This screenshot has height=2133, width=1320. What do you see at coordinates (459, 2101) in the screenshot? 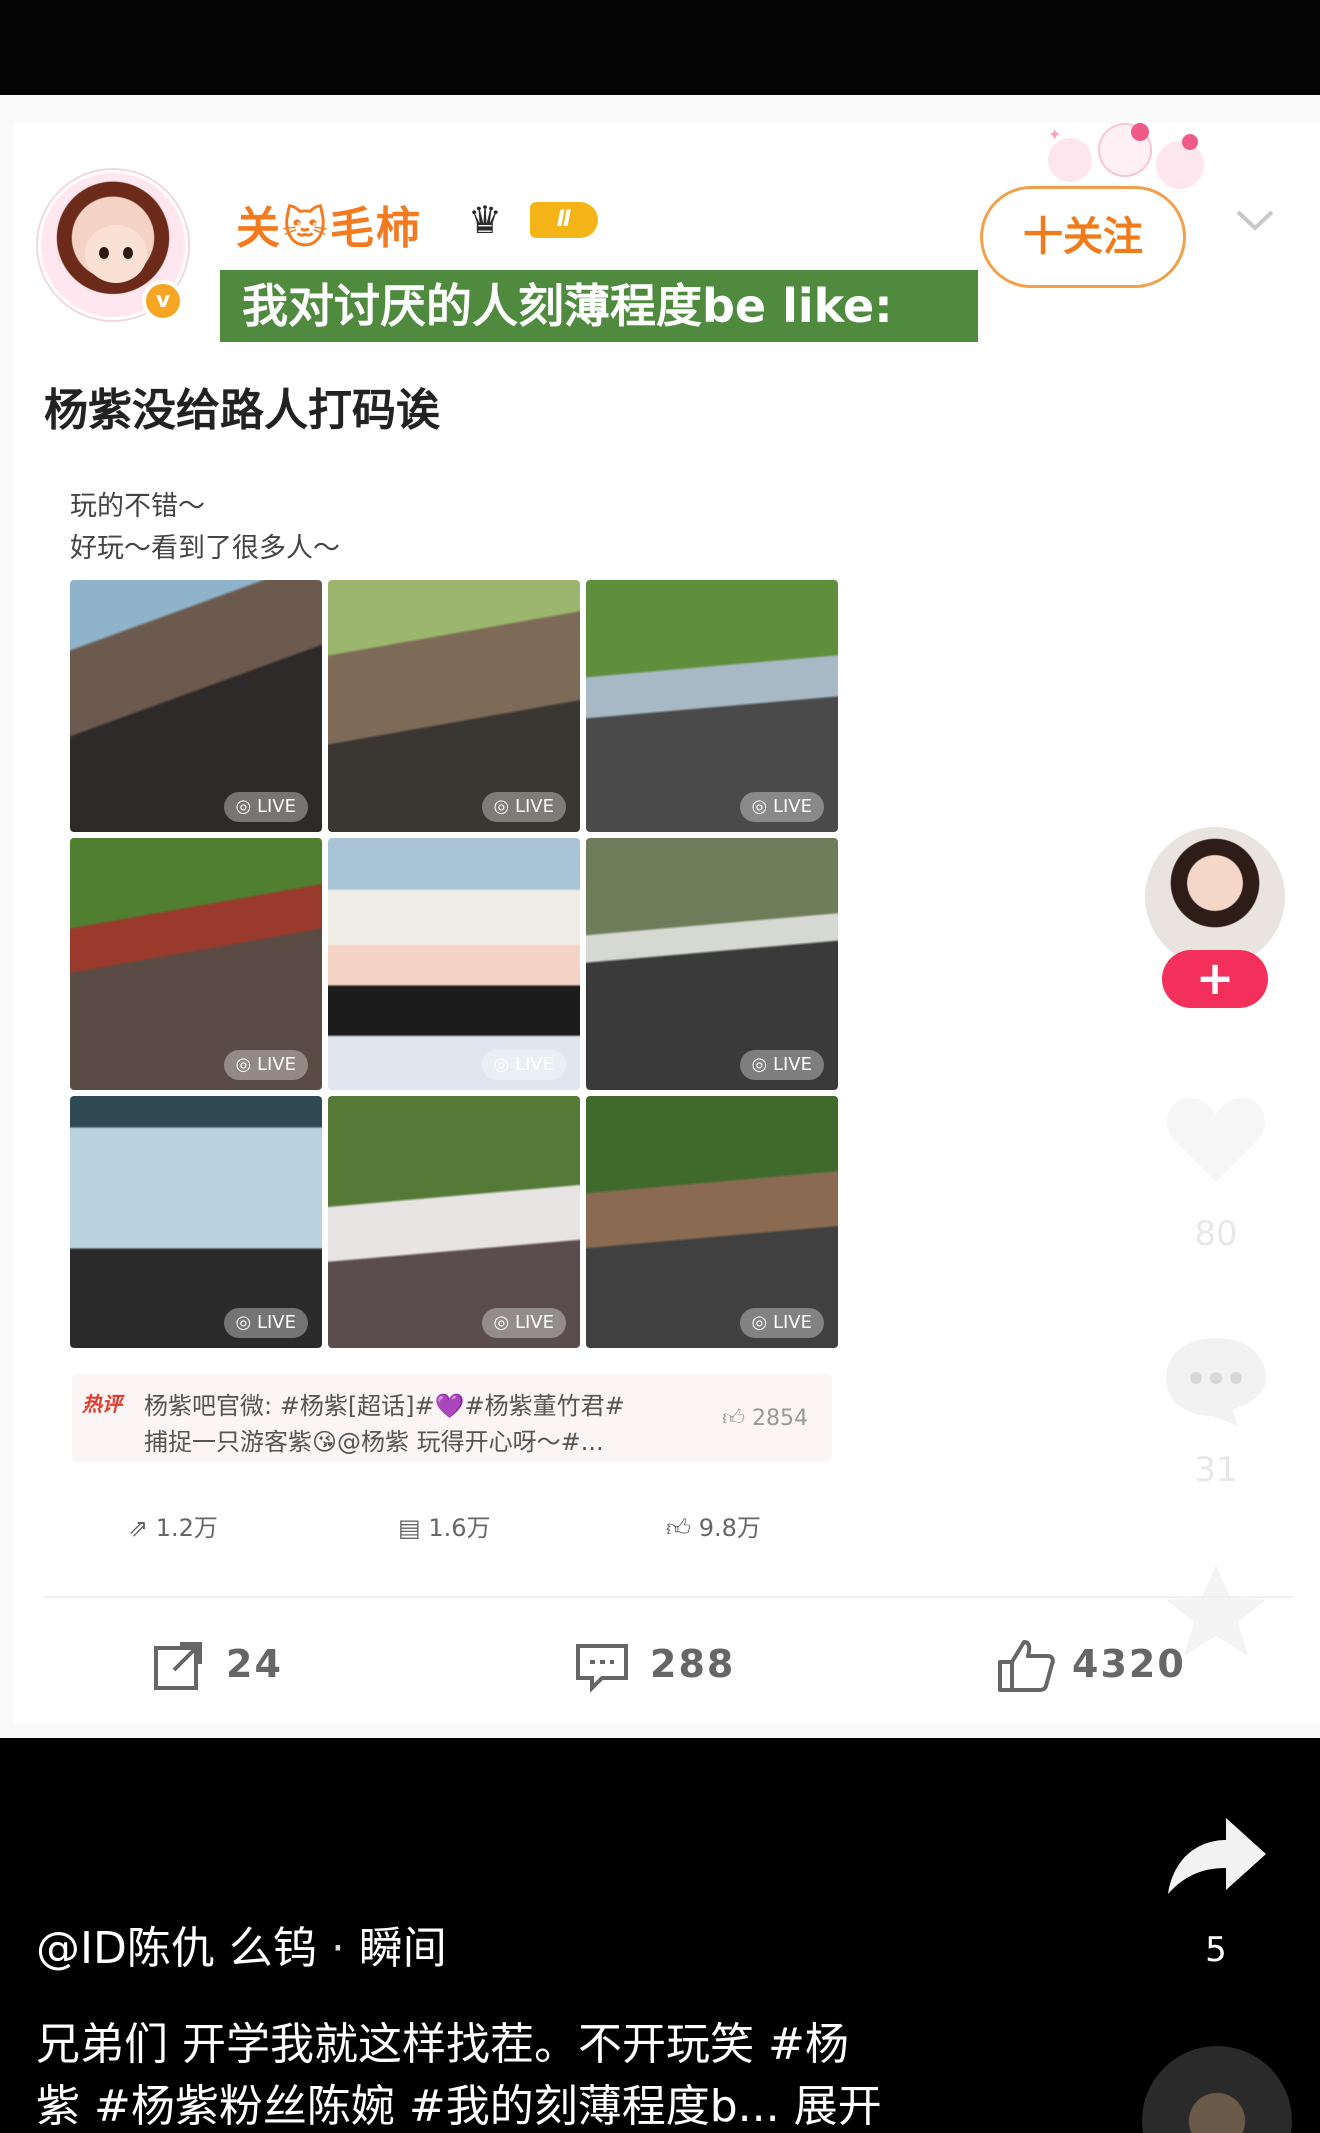
I see `video-caption-line: 紫 #杨紫粉丝陈婉 #我的刻薄程度b... 展开` at bounding box center [459, 2101].